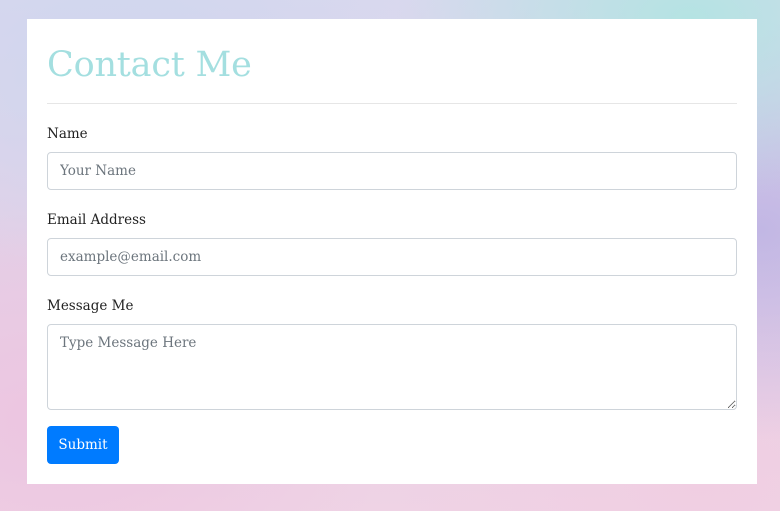 This screenshot has height=511, width=780. I want to click on email-label: Email Address, so click(96, 220).